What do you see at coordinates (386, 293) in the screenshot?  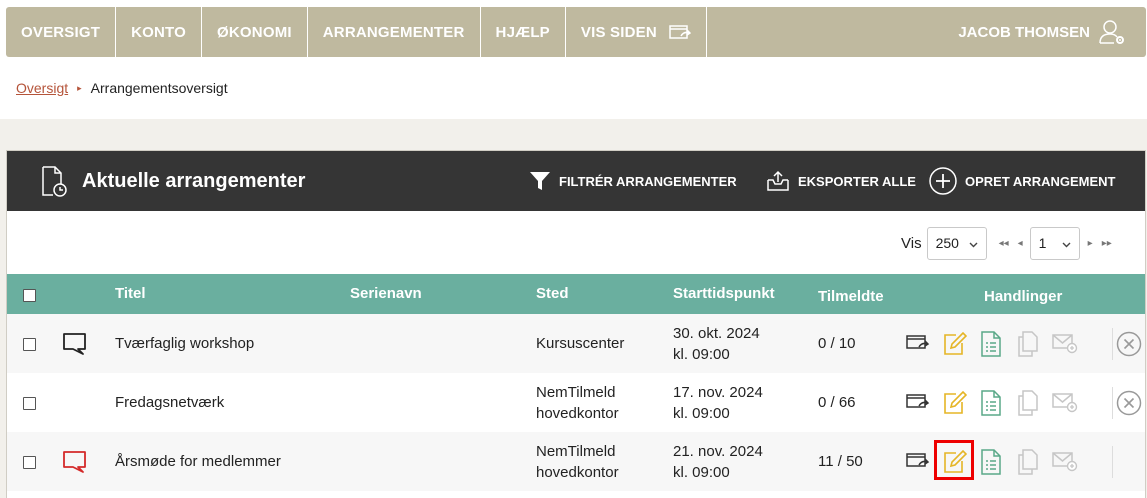 I see `column-header-series: Serienavn` at bounding box center [386, 293].